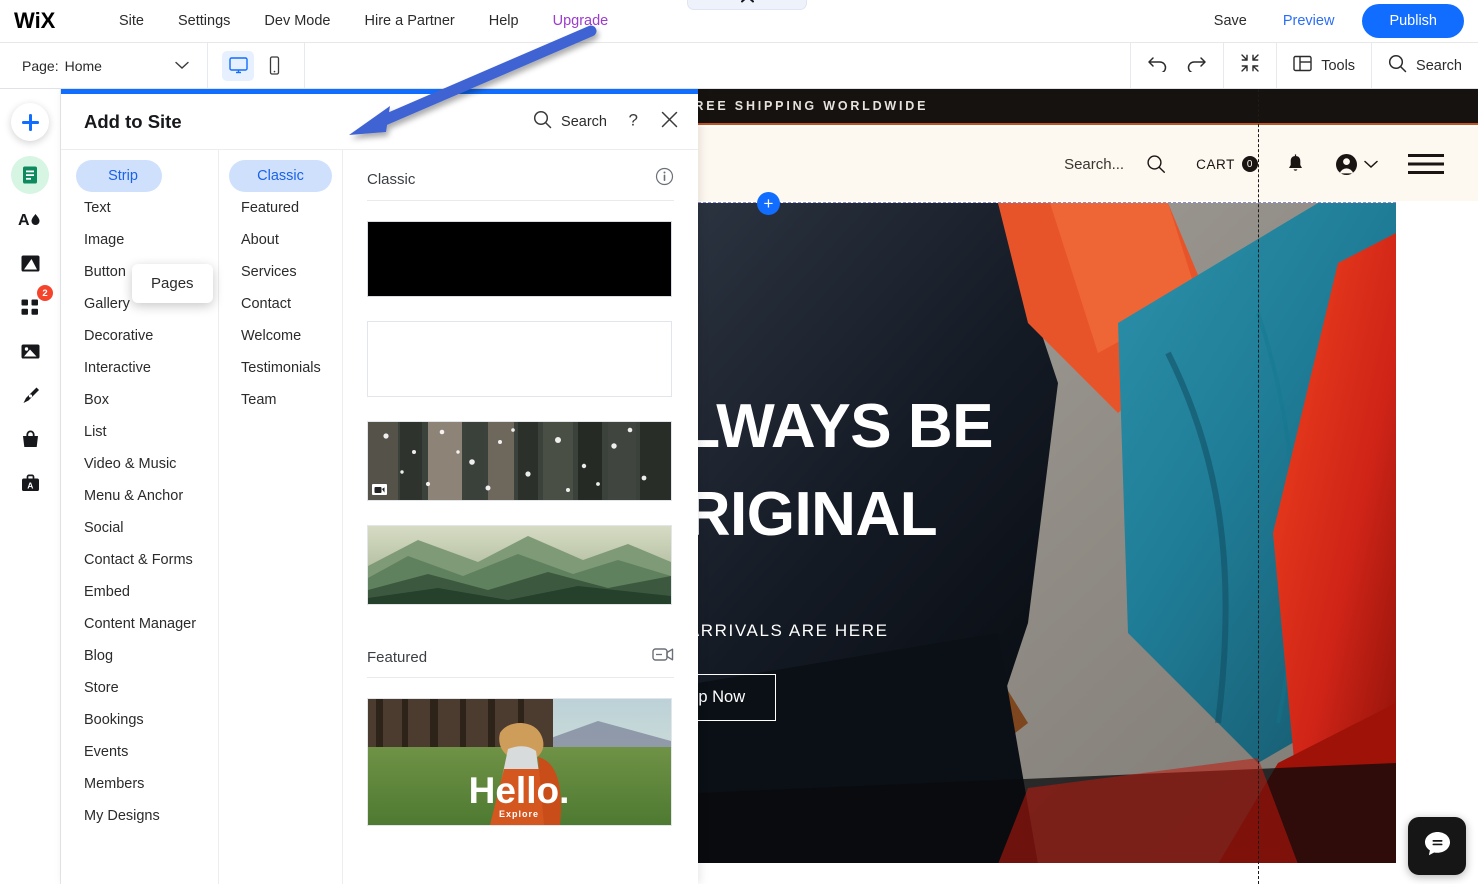 This screenshot has width=1478, height=884. I want to click on category-item-members: Members, so click(135, 784).